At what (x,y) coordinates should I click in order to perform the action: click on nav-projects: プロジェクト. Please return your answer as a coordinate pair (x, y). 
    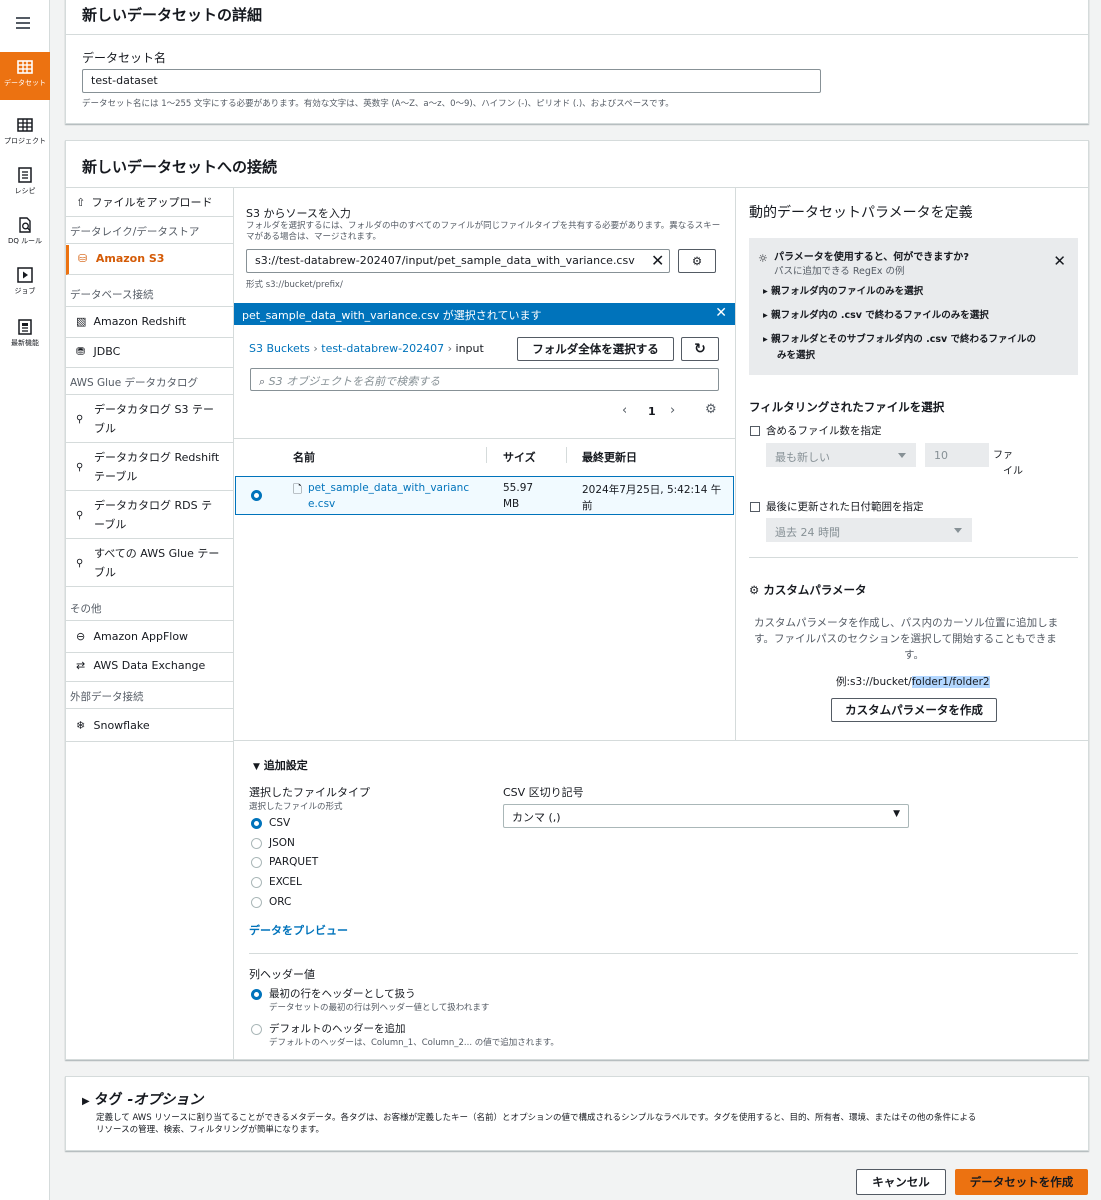
    Looking at the image, I should click on (25, 134).